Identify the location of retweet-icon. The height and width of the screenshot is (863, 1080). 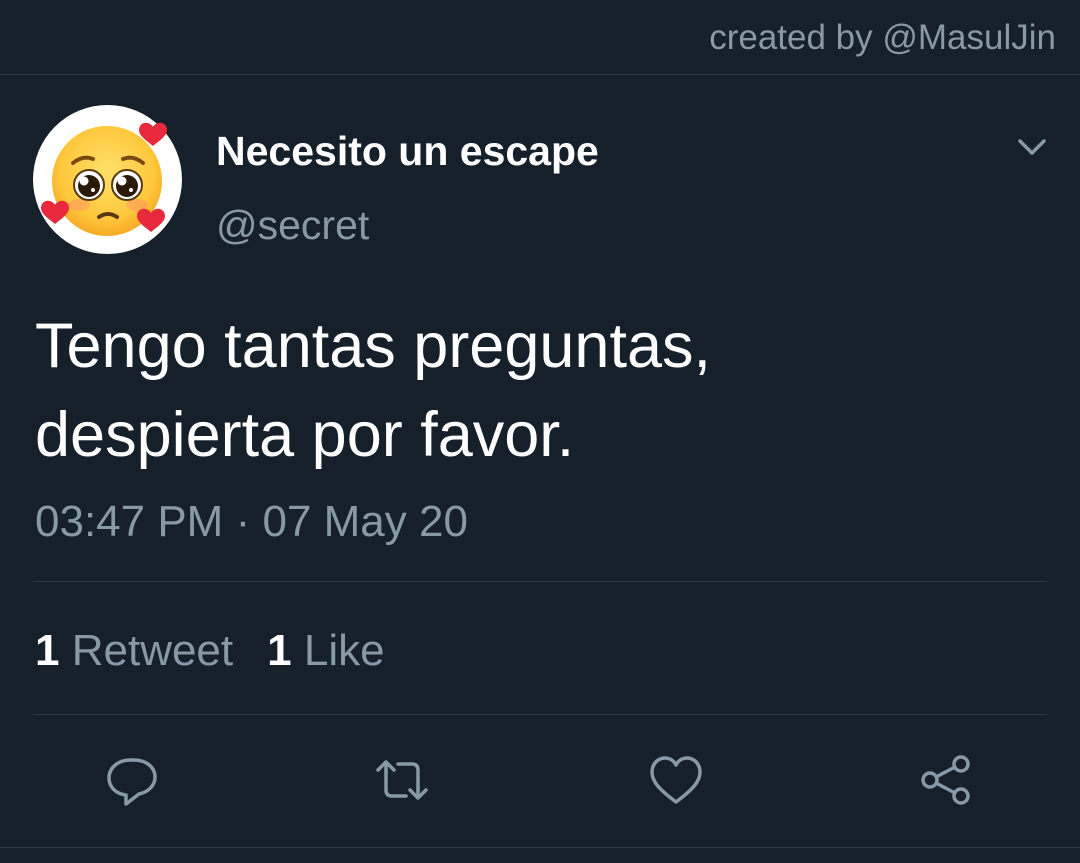
(402, 780).